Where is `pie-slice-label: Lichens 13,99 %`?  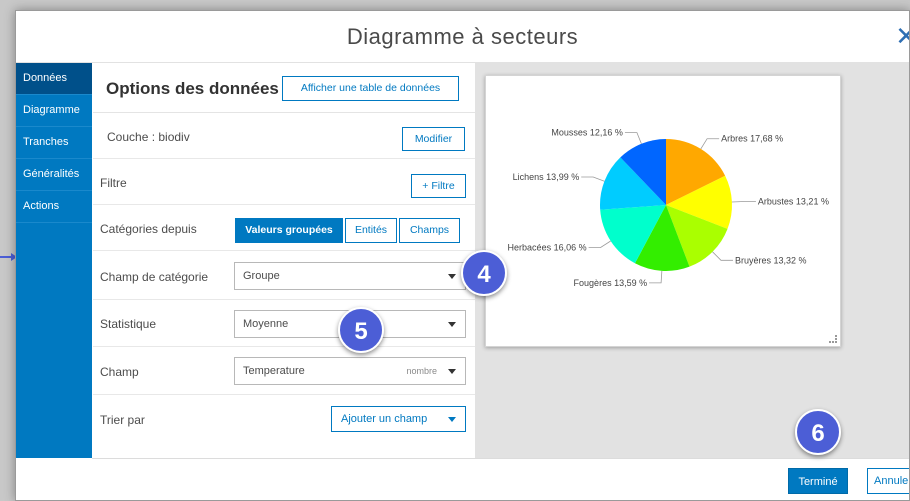 pie-slice-label: Lichens 13,99 % is located at coordinates (546, 177).